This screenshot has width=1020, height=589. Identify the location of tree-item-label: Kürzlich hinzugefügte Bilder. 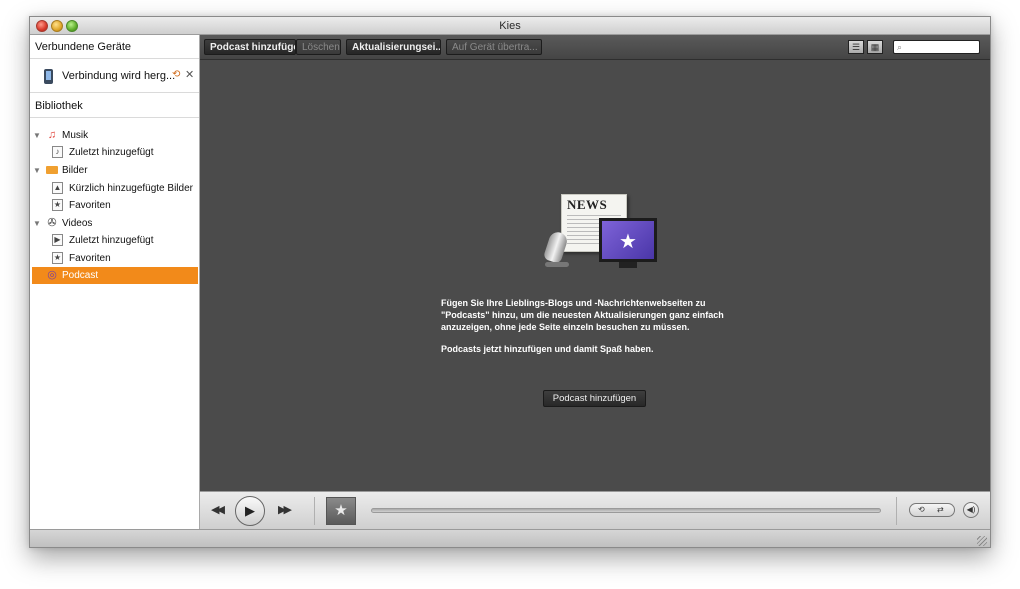
(131, 188).